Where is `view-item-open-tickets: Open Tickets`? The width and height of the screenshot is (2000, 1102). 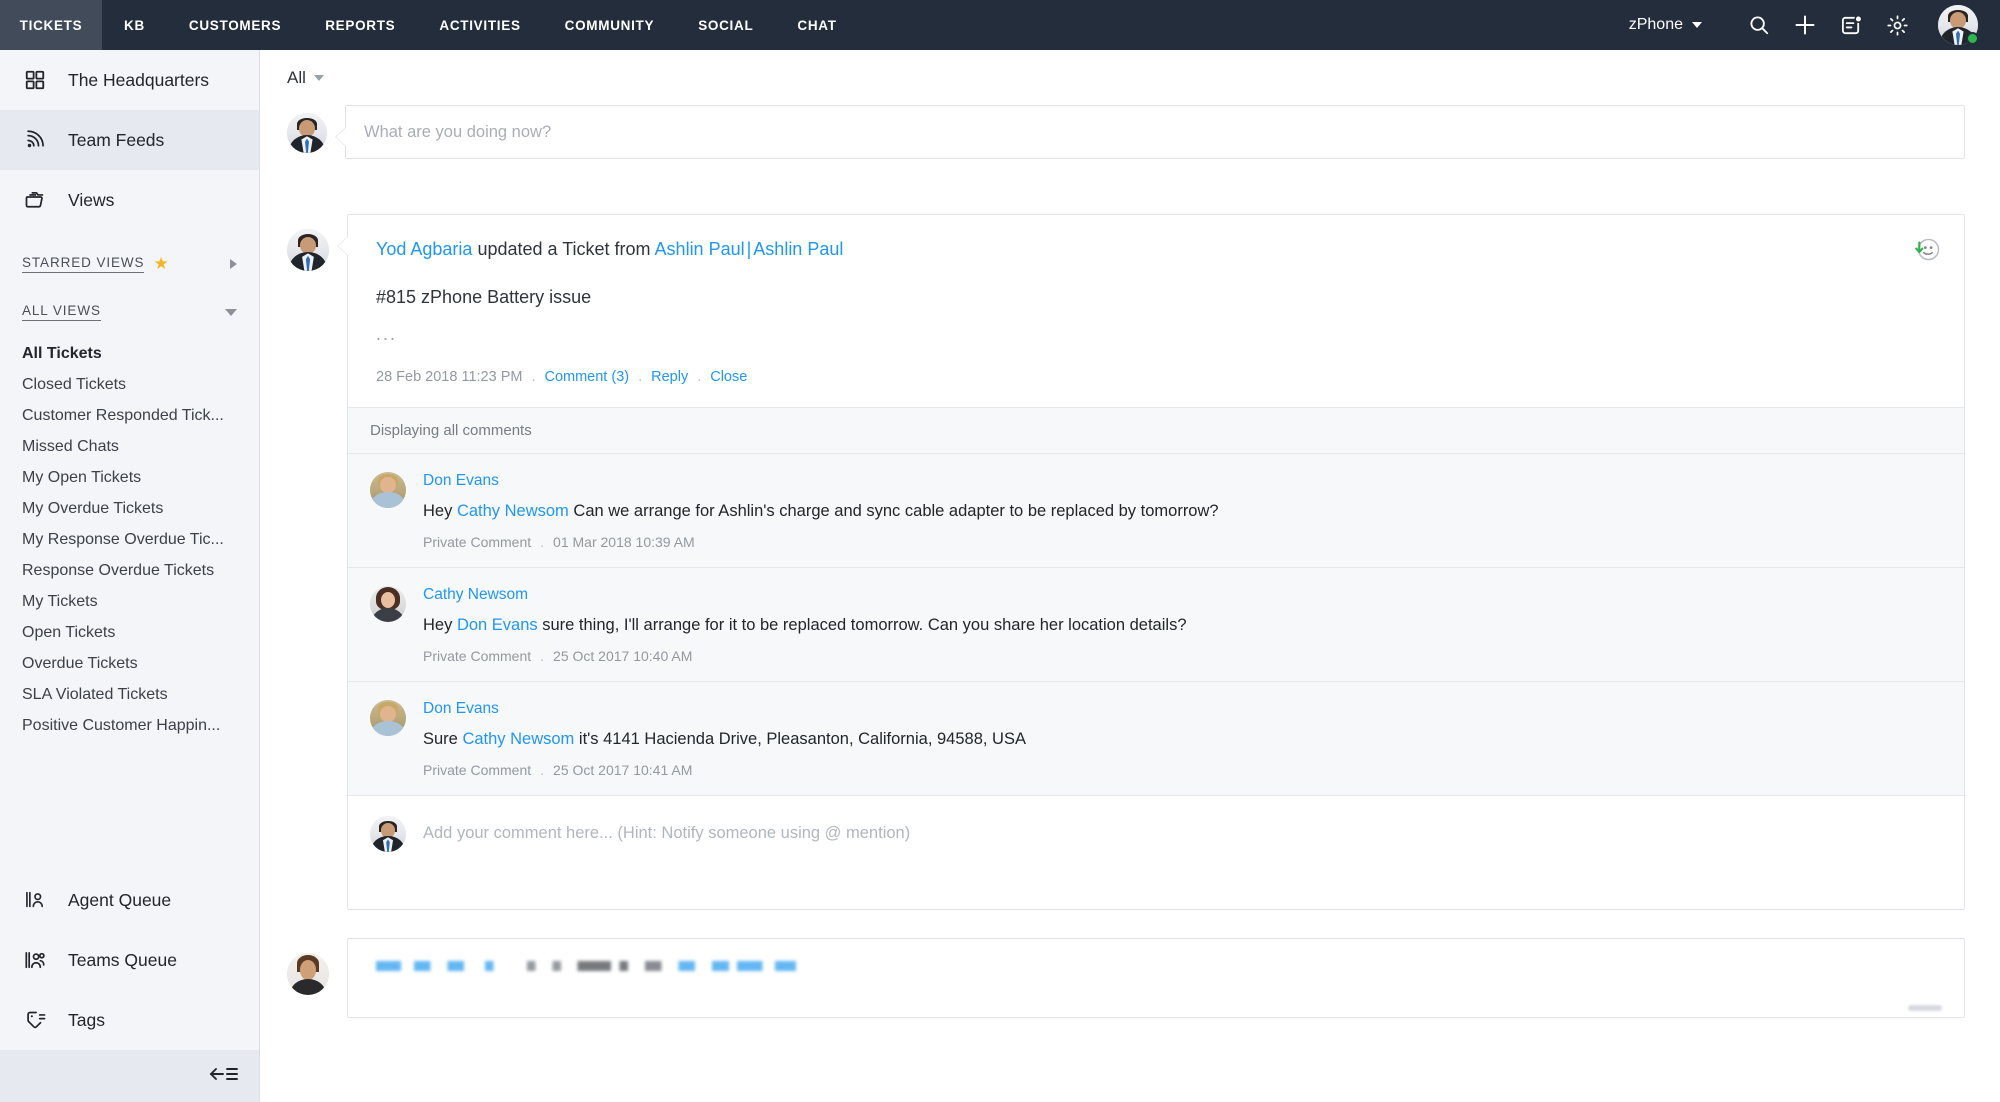
view-item-open-tickets: Open Tickets is located at coordinates (129, 632).